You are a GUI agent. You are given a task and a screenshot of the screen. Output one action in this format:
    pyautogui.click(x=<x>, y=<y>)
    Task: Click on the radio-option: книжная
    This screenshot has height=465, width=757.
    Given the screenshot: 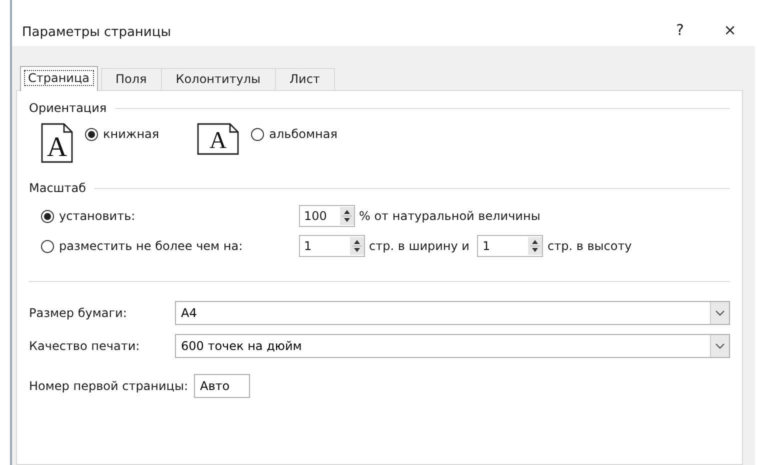 What is the action you would take?
    pyautogui.click(x=122, y=134)
    